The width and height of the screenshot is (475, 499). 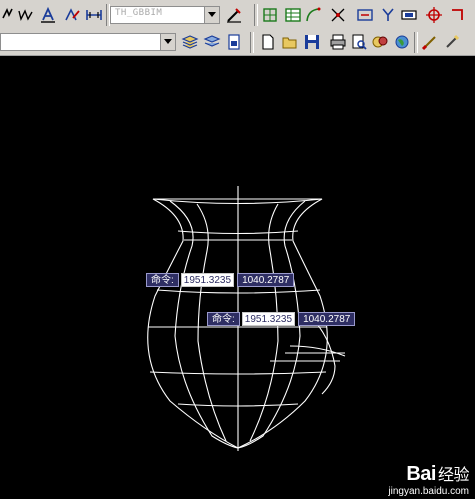 What do you see at coordinates (437, 474) in the screenshot?
I see `watermark-logo: Bai 经验` at bounding box center [437, 474].